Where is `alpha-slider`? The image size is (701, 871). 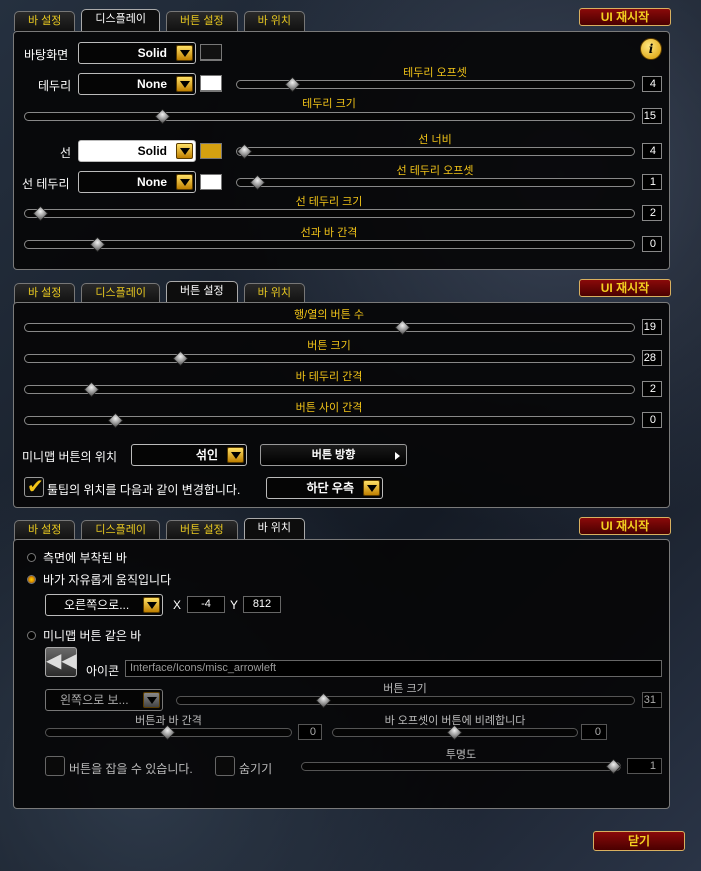 alpha-slider is located at coordinates (461, 766).